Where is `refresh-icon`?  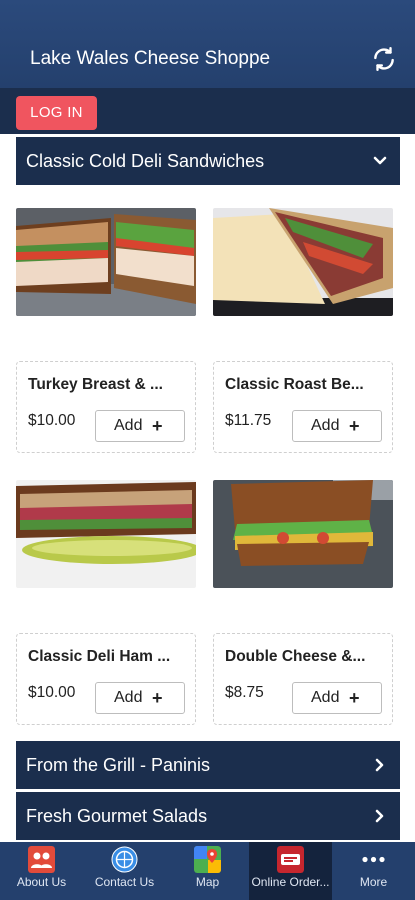 refresh-icon is located at coordinates (384, 59).